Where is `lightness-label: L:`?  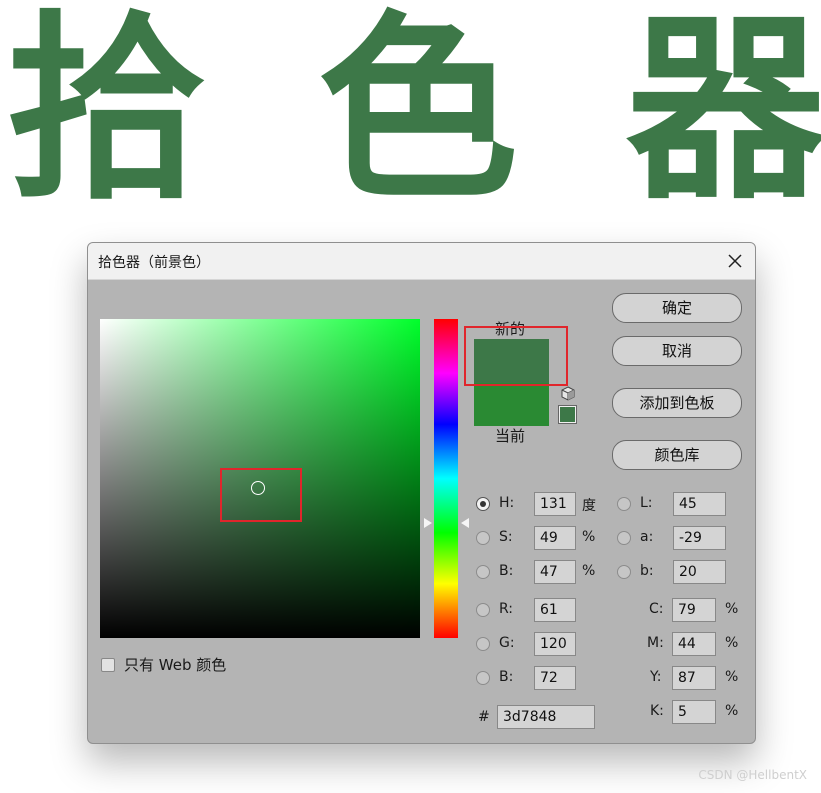
lightness-label: L: is located at coordinates (646, 503).